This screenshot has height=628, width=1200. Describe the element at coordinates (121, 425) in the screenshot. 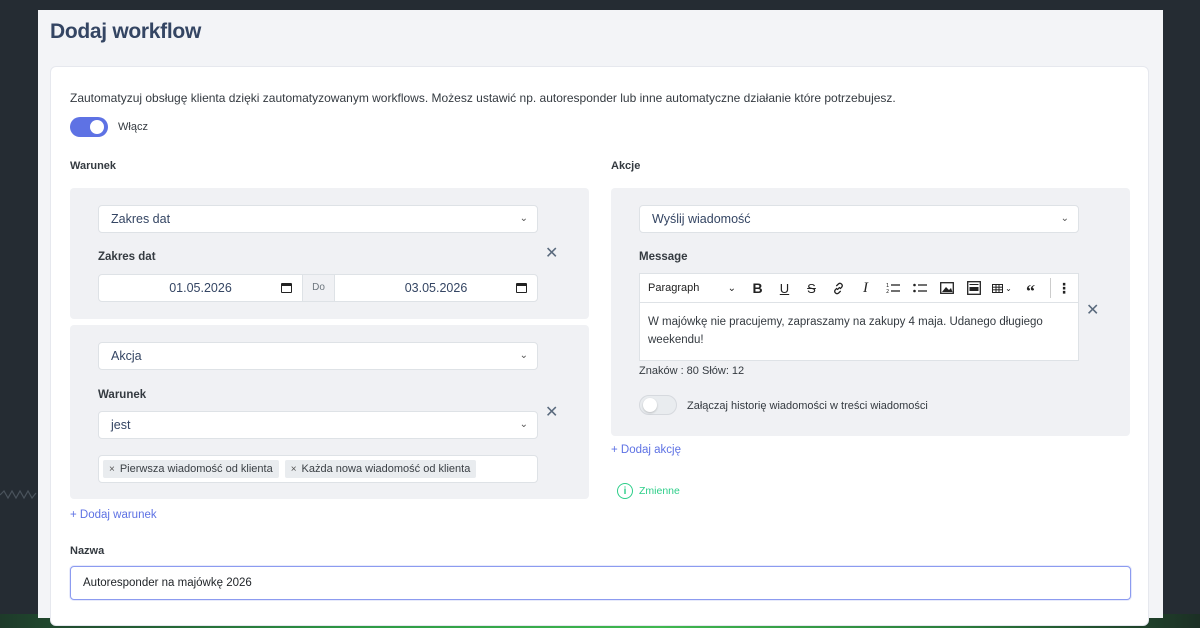

I see `condition-operator-value: jest` at that location.